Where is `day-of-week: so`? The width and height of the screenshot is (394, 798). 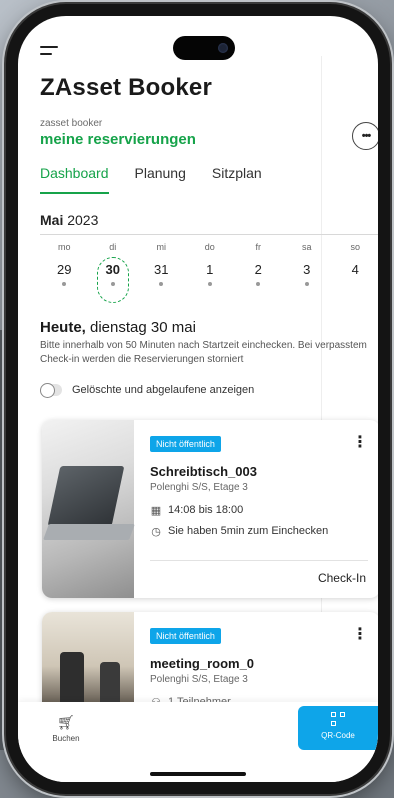 day-of-week: so is located at coordinates (355, 247).